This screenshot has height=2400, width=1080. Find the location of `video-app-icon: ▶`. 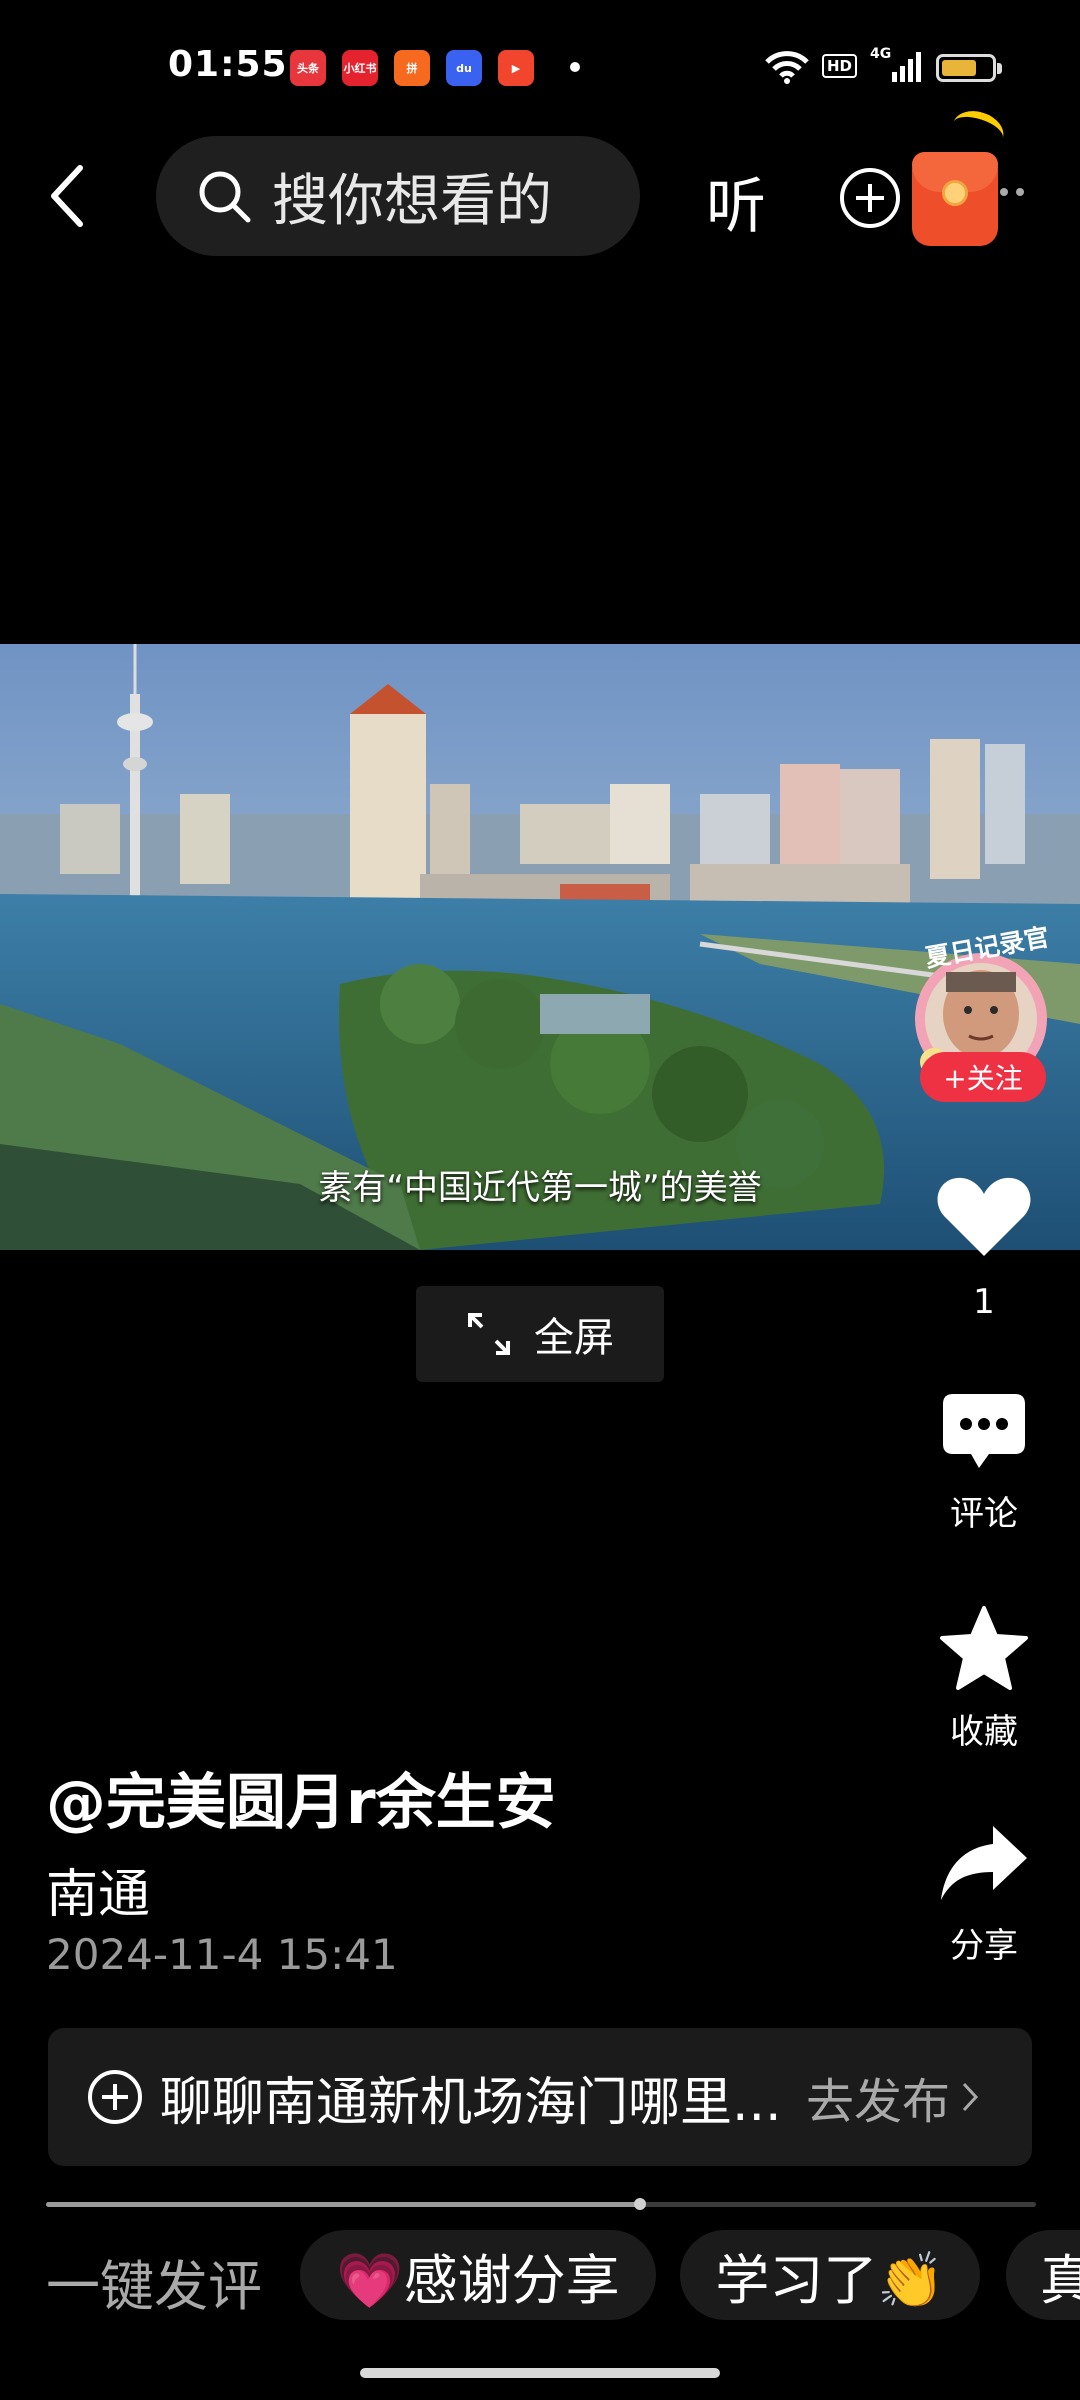

video-app-icon: ▶ is located at coordinates (516, 68).